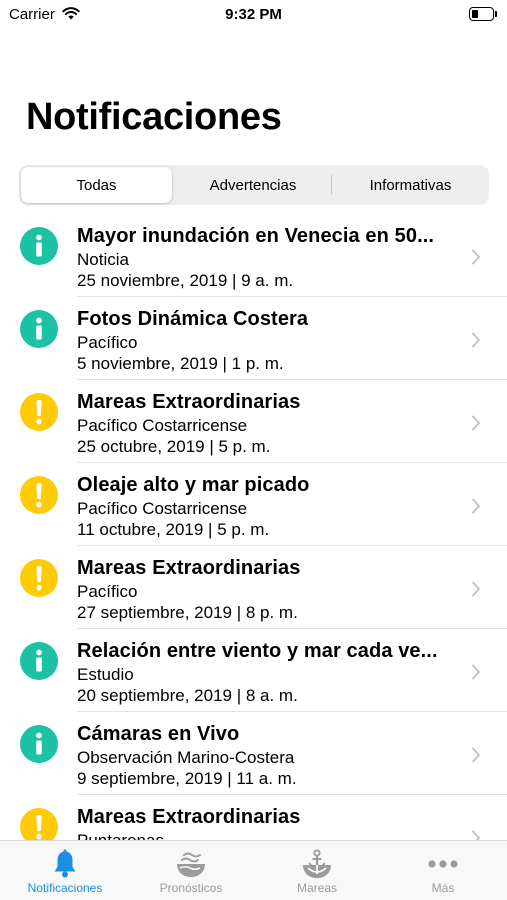 The height and width of the screenshot is (900, 507). I want to click on tab-label: Mareas, so click(316, 888).